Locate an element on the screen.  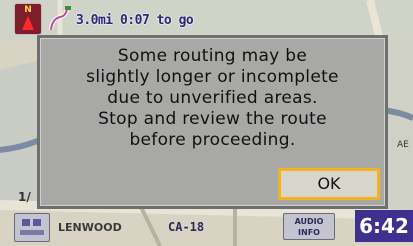
ok-button: OK is located at coordinates (329, 184).